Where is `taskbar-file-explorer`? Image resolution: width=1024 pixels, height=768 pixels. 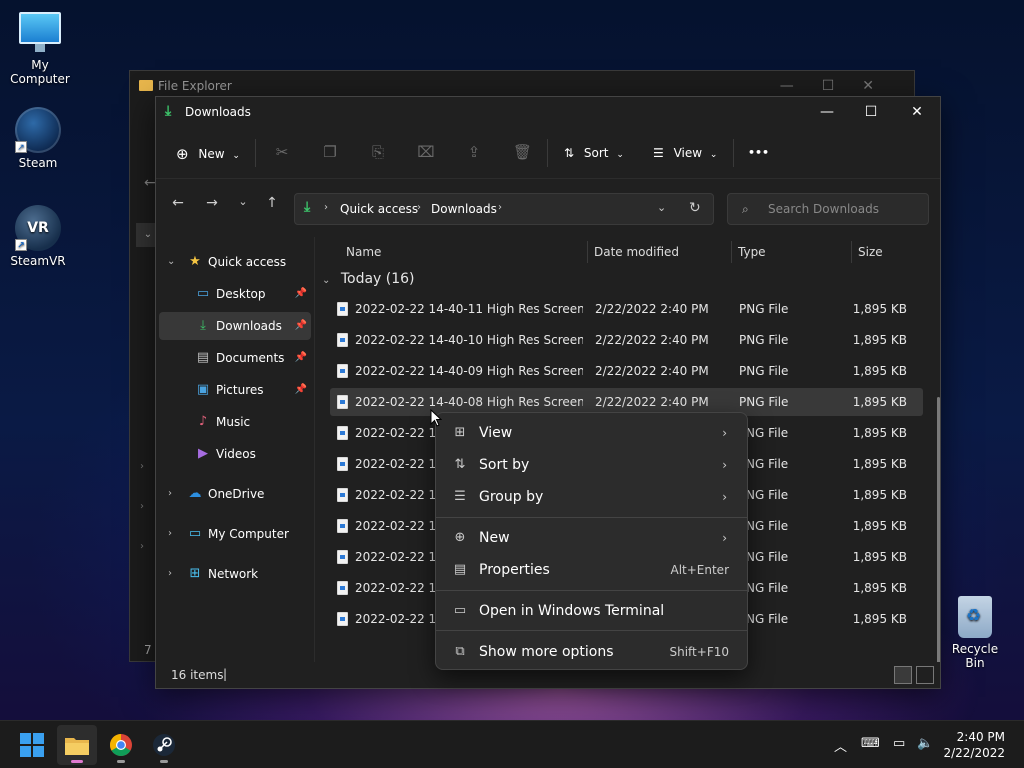
taskbar-file-explorer is located at coordinates (77, 745).